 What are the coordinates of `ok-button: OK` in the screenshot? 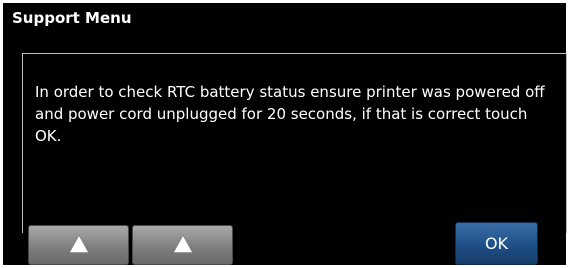 It's located at (496, 243).